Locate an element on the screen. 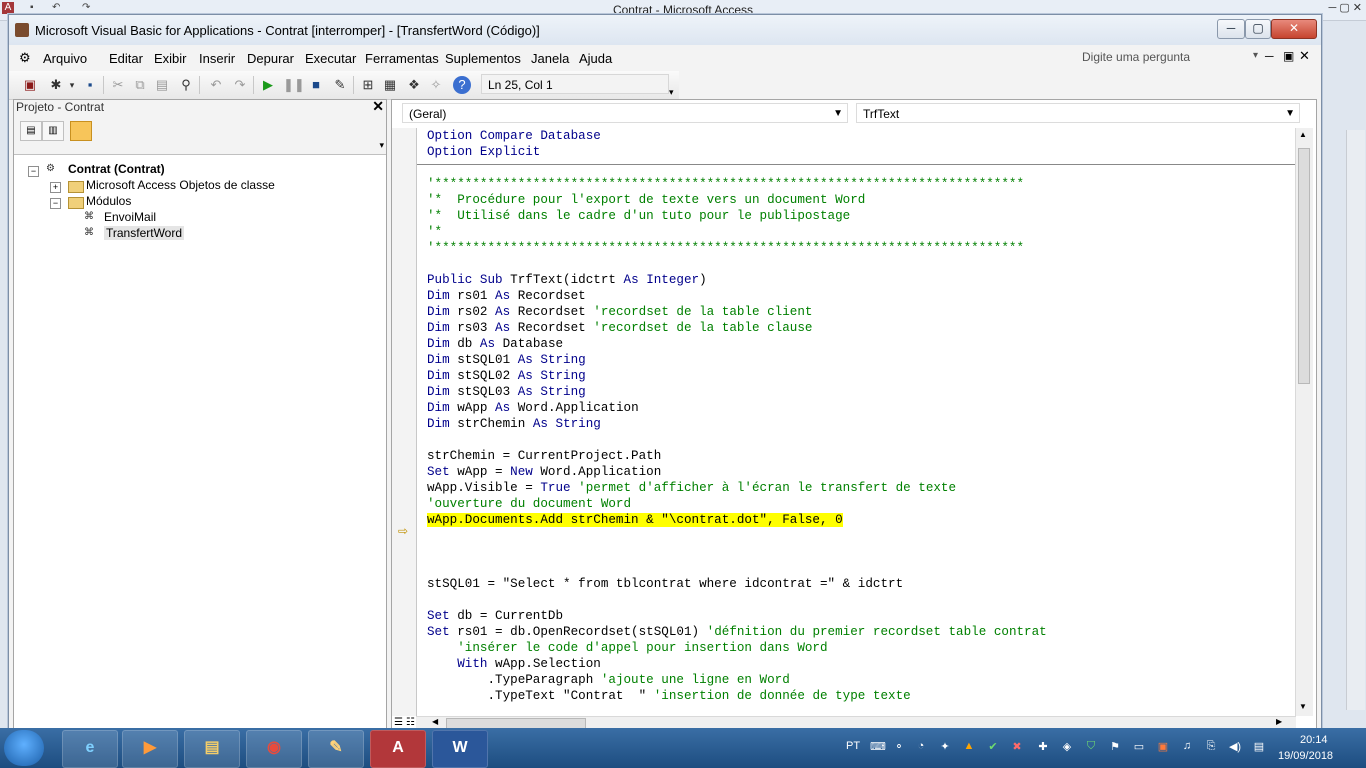 The height and width of the screenshot is (768, 1366). help-icon: ? is located at coordinates (462, 85).